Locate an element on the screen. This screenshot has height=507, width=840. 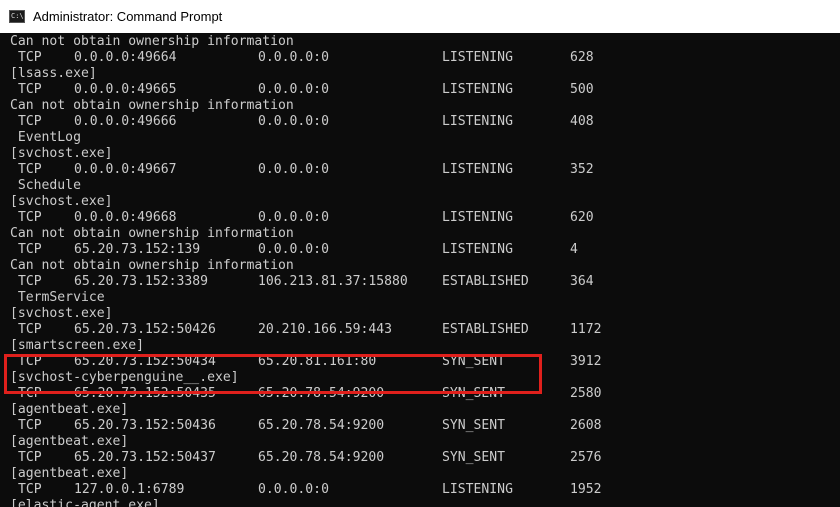
local-address-cell: 0.0.0.0:49664 is located at coordinates (125, 57).